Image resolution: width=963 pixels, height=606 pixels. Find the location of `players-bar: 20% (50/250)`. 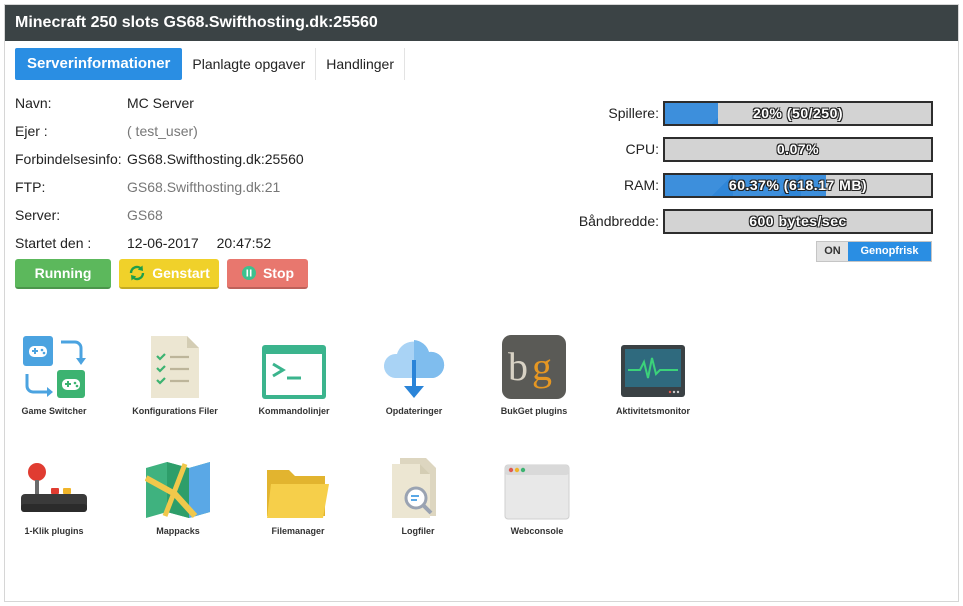

players-bar: 20% (50/250) is located at coordinates (798, 113).